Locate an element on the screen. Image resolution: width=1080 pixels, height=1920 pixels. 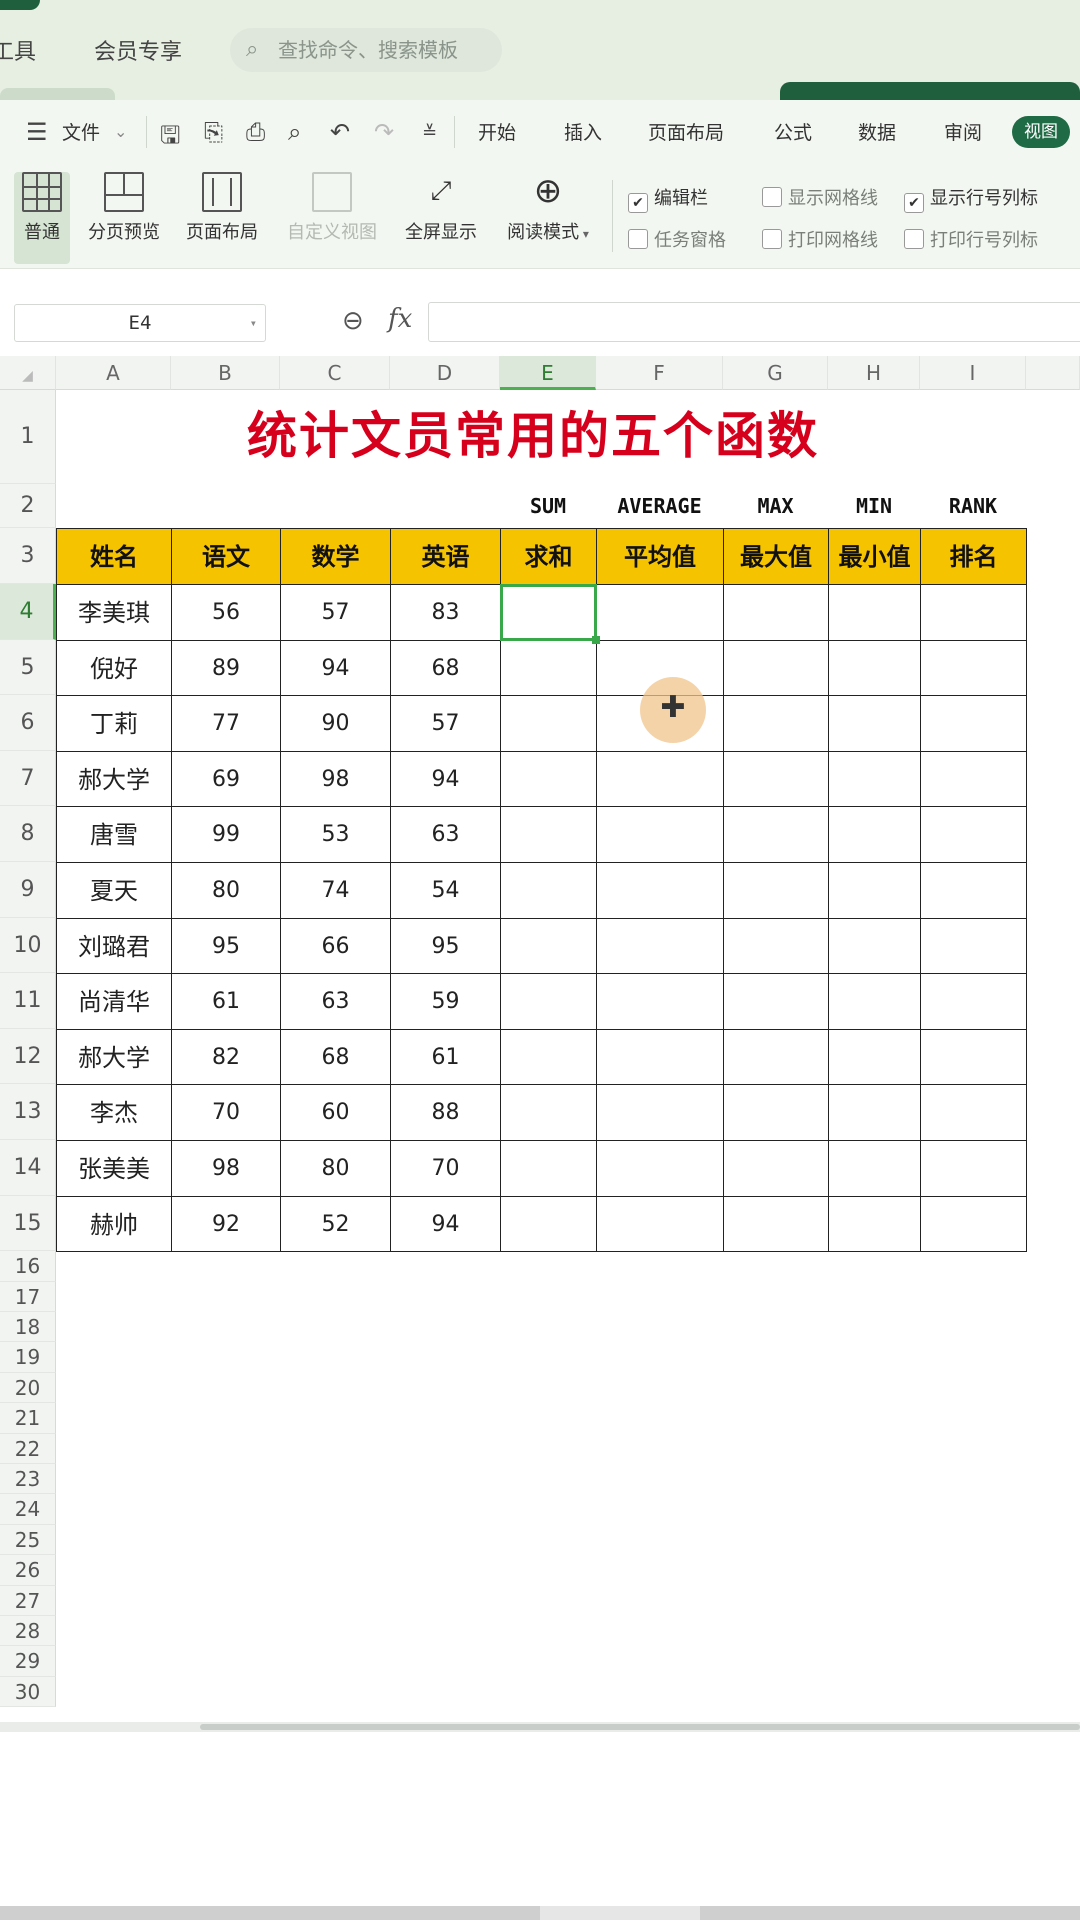
show-gridlines-checkbox: 显示网格线 is located at coordinates (820, 197).